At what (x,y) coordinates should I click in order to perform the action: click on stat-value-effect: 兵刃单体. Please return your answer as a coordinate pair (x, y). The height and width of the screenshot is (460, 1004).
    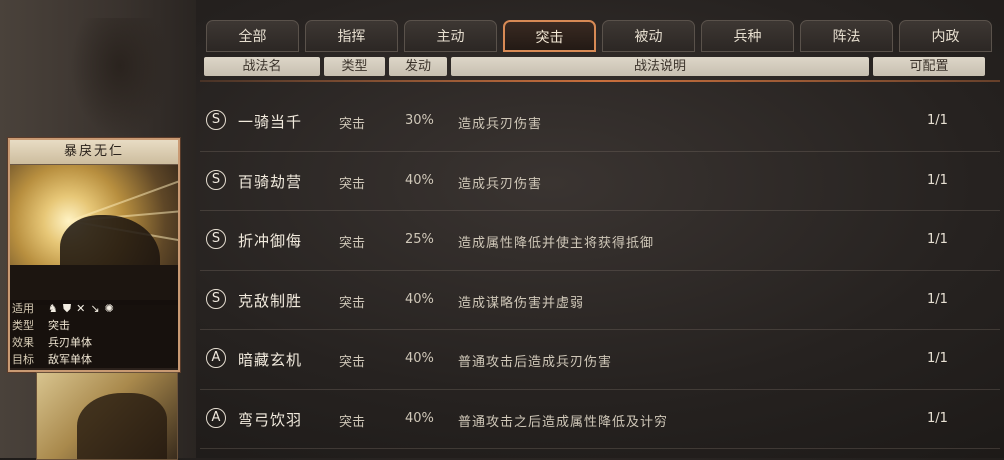
    Looking at the image, I should click on (70, 342).